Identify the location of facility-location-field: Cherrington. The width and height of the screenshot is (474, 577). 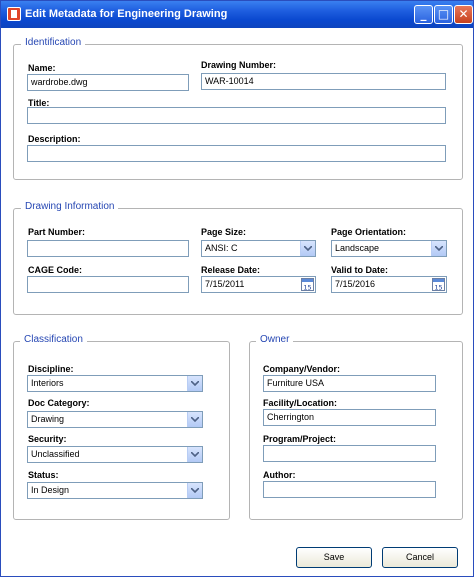
(349, 417).